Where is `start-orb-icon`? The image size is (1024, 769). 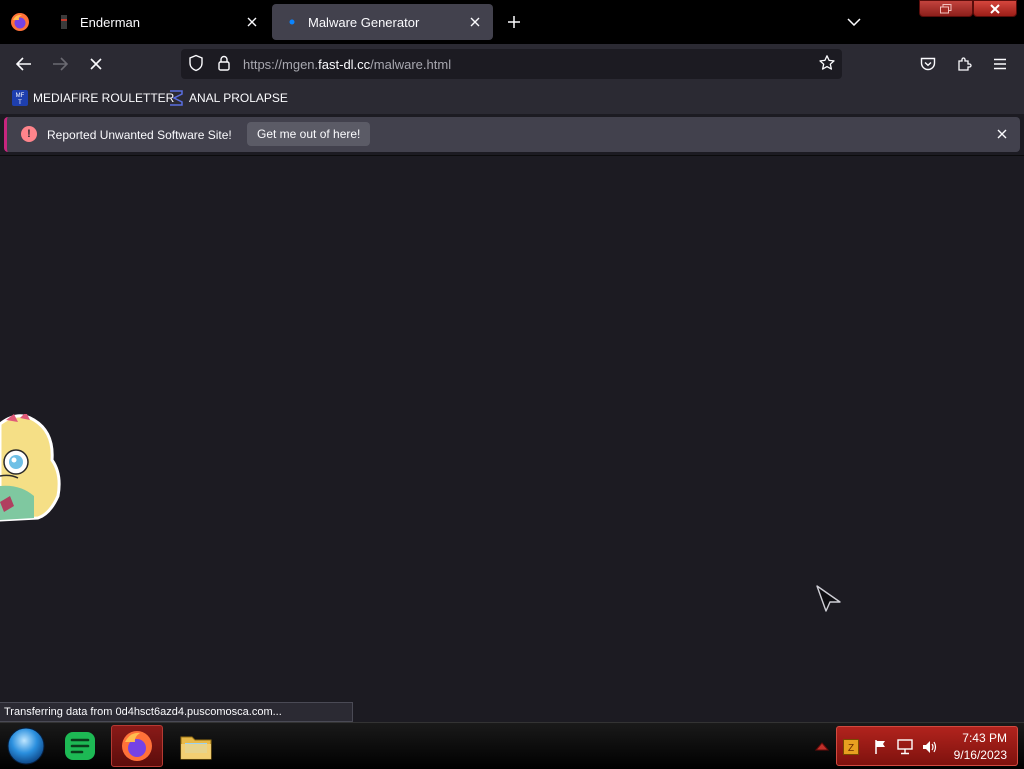 start-orb-icon is located at coordinates (26, 746).